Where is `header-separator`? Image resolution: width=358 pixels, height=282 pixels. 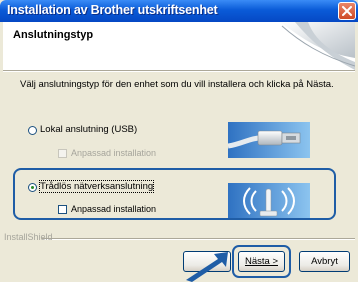
header-separator is located at coordinates (179, 71).